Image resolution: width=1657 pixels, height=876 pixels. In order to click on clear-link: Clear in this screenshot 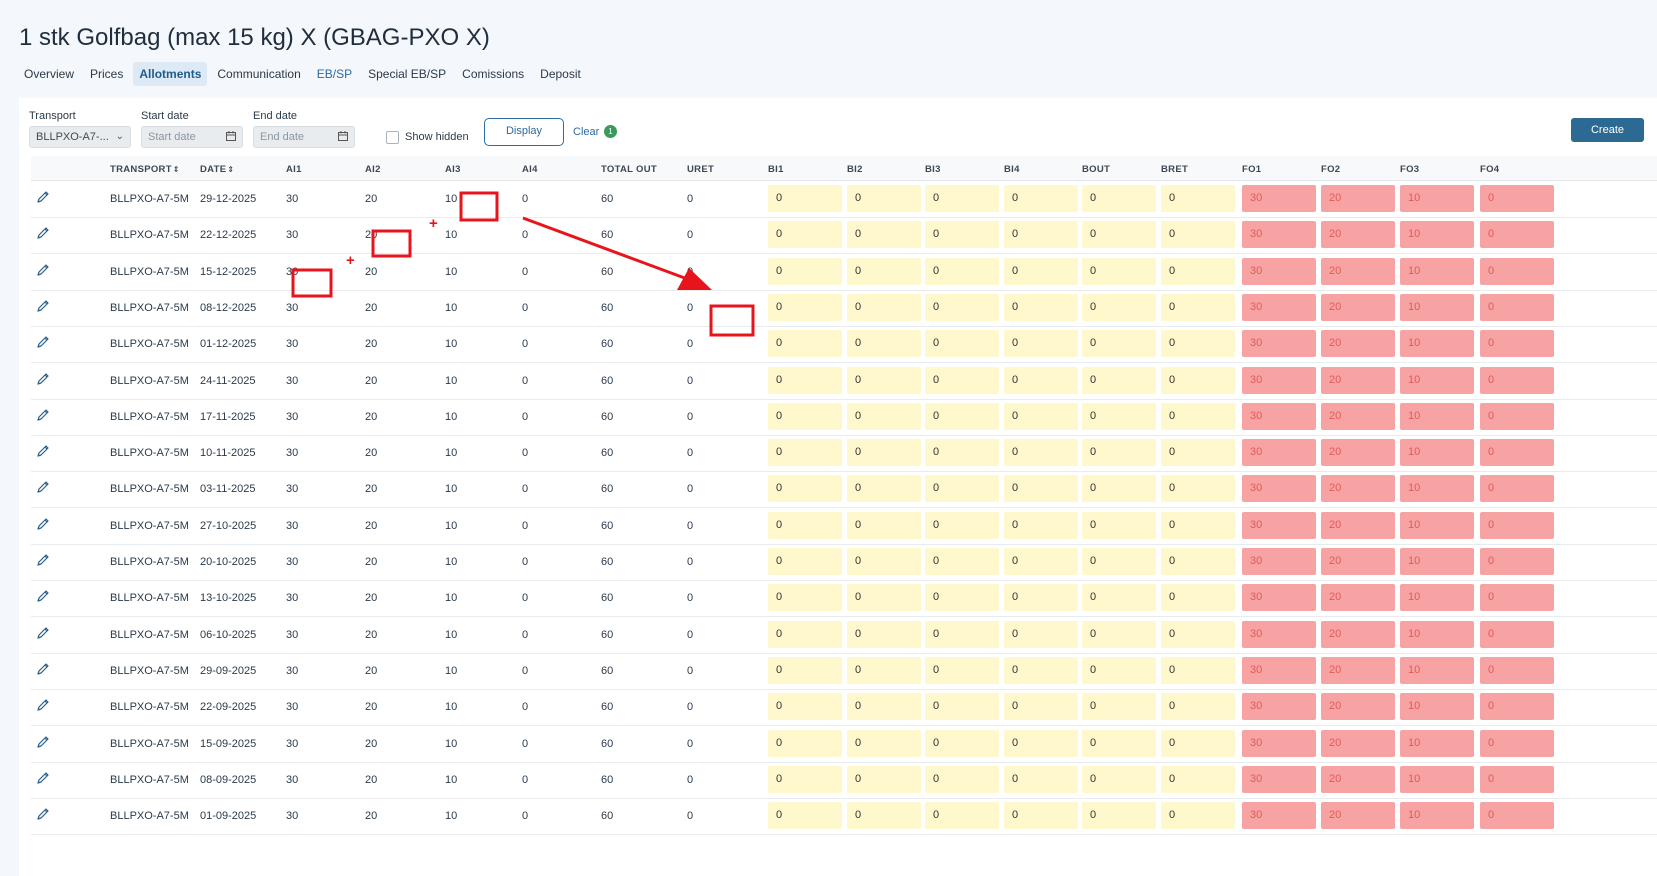, I will do `click(586, 132)`.